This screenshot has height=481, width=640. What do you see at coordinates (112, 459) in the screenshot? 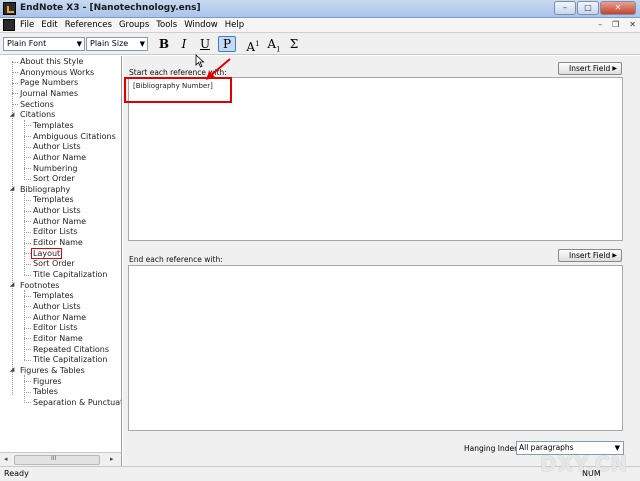
I see `scroll-right-icon: ▸` at bounding box center [112, 459].